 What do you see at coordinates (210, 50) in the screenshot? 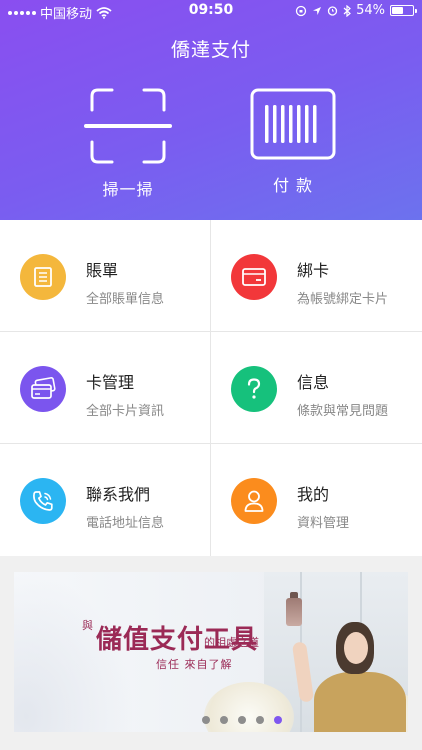
I see `app-title: 僑達支付` at bounding box center [210, 50].